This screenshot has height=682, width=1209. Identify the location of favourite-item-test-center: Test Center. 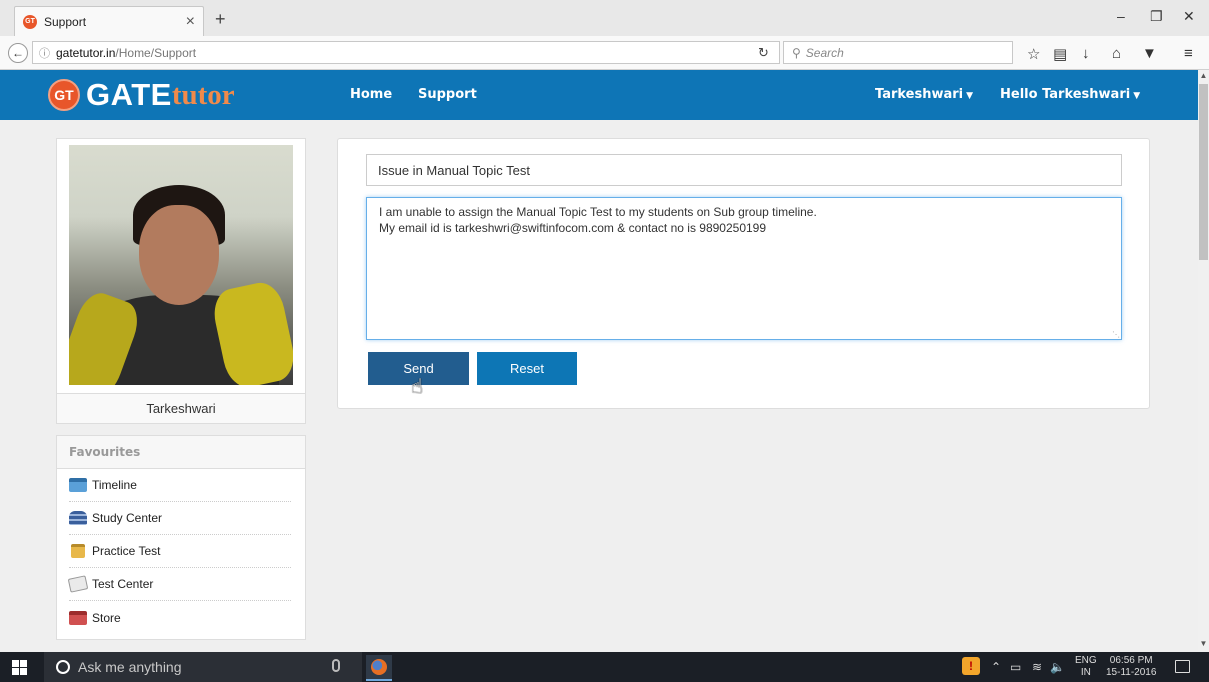
(179, 584).